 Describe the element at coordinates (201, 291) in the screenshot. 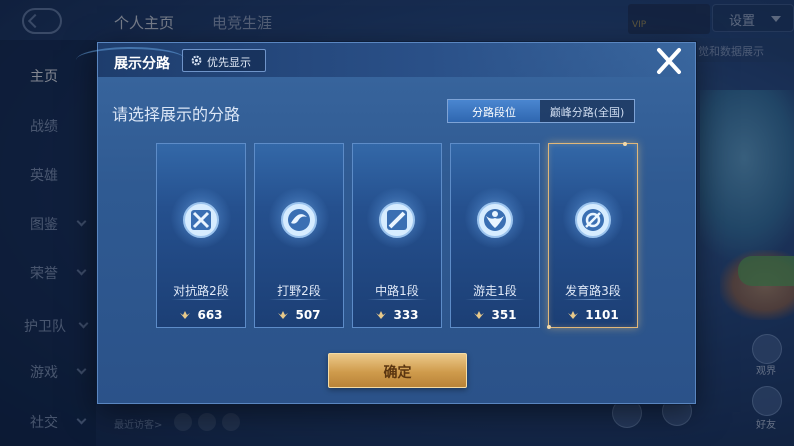

I see `lane-name: 对抗路2段` at that location.